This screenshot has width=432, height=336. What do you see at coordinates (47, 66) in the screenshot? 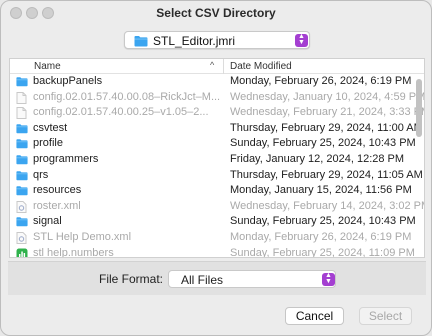
I see `column-name-header: Name` at bounding box center [47, 66].